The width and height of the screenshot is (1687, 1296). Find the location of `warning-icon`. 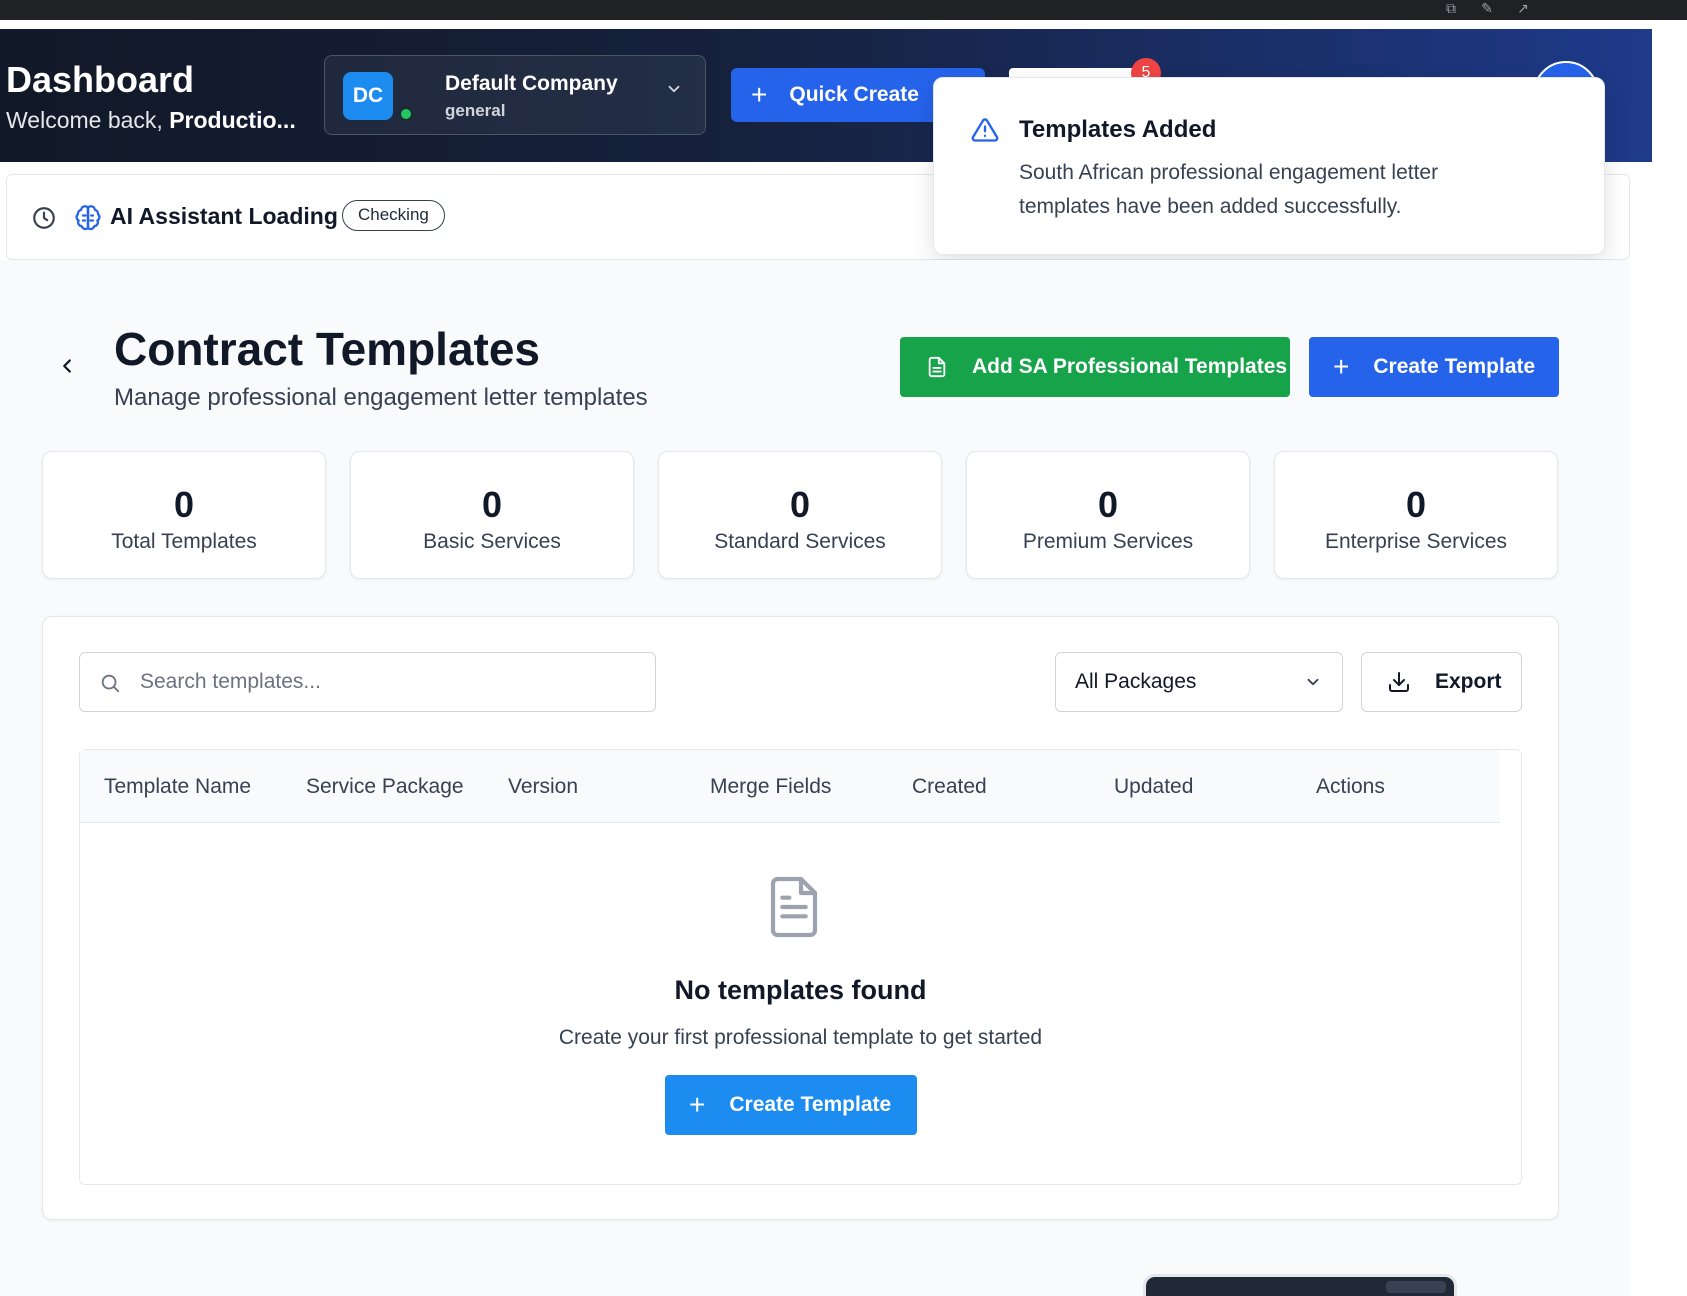

warning-icon is located at coordinates (985, 130).